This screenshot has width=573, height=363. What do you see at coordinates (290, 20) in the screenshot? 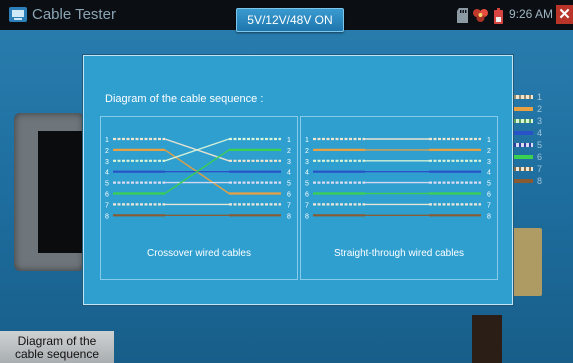
I see `voltage-toggle-button: 5V/12V/48V ON` at bounding box center [290, 20].